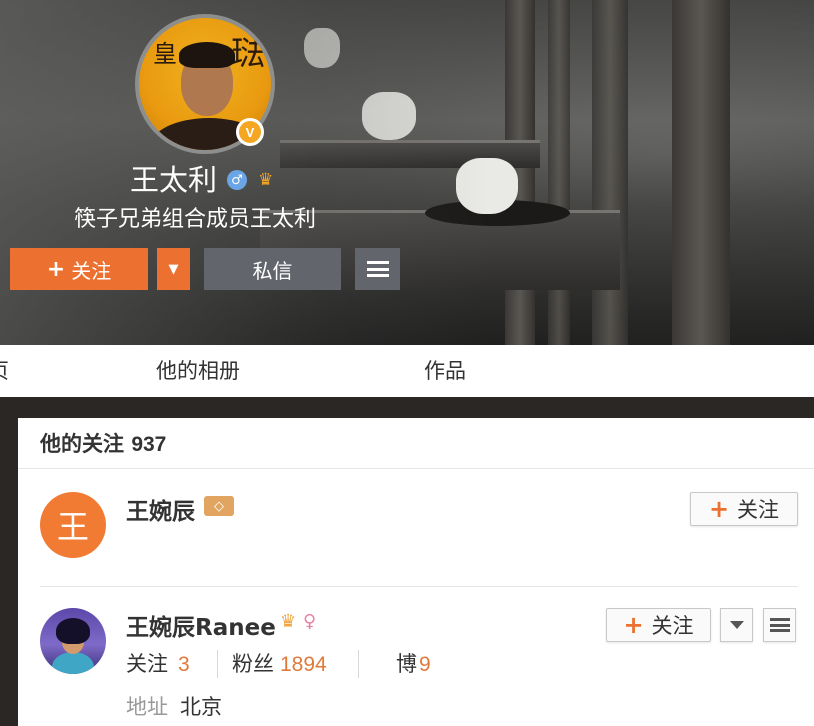  I want to click on follow-button: + 关注, so click(79, 269).